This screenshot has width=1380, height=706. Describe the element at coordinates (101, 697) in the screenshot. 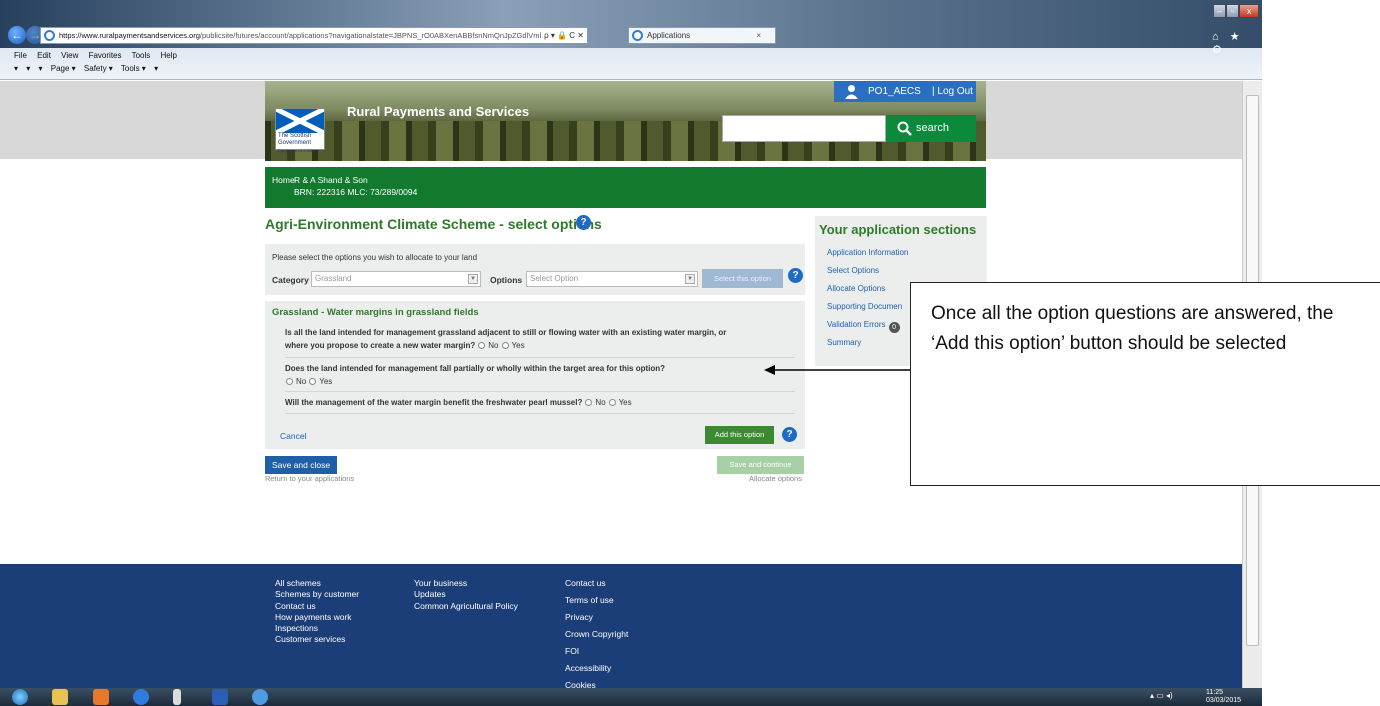

I see `outlook-icon` at that location.